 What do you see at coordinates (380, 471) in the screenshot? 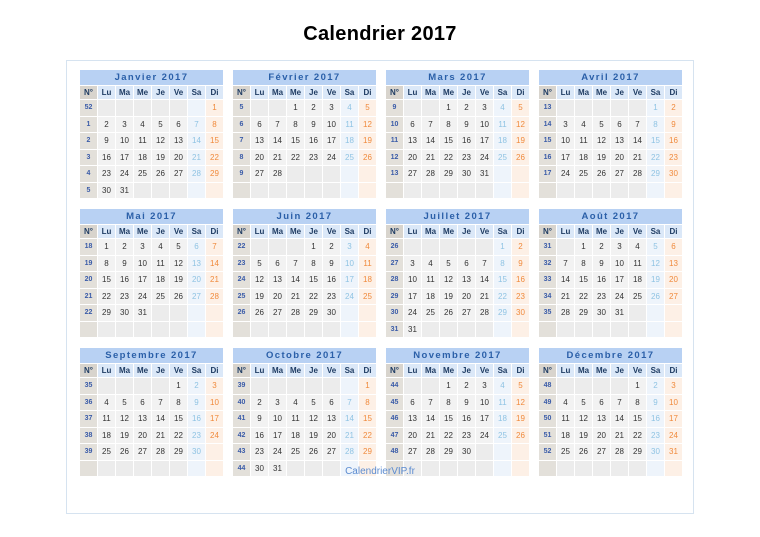
I see `calendriervip-link: CalendrierVIP.fr` at bounding box center [380, 471].